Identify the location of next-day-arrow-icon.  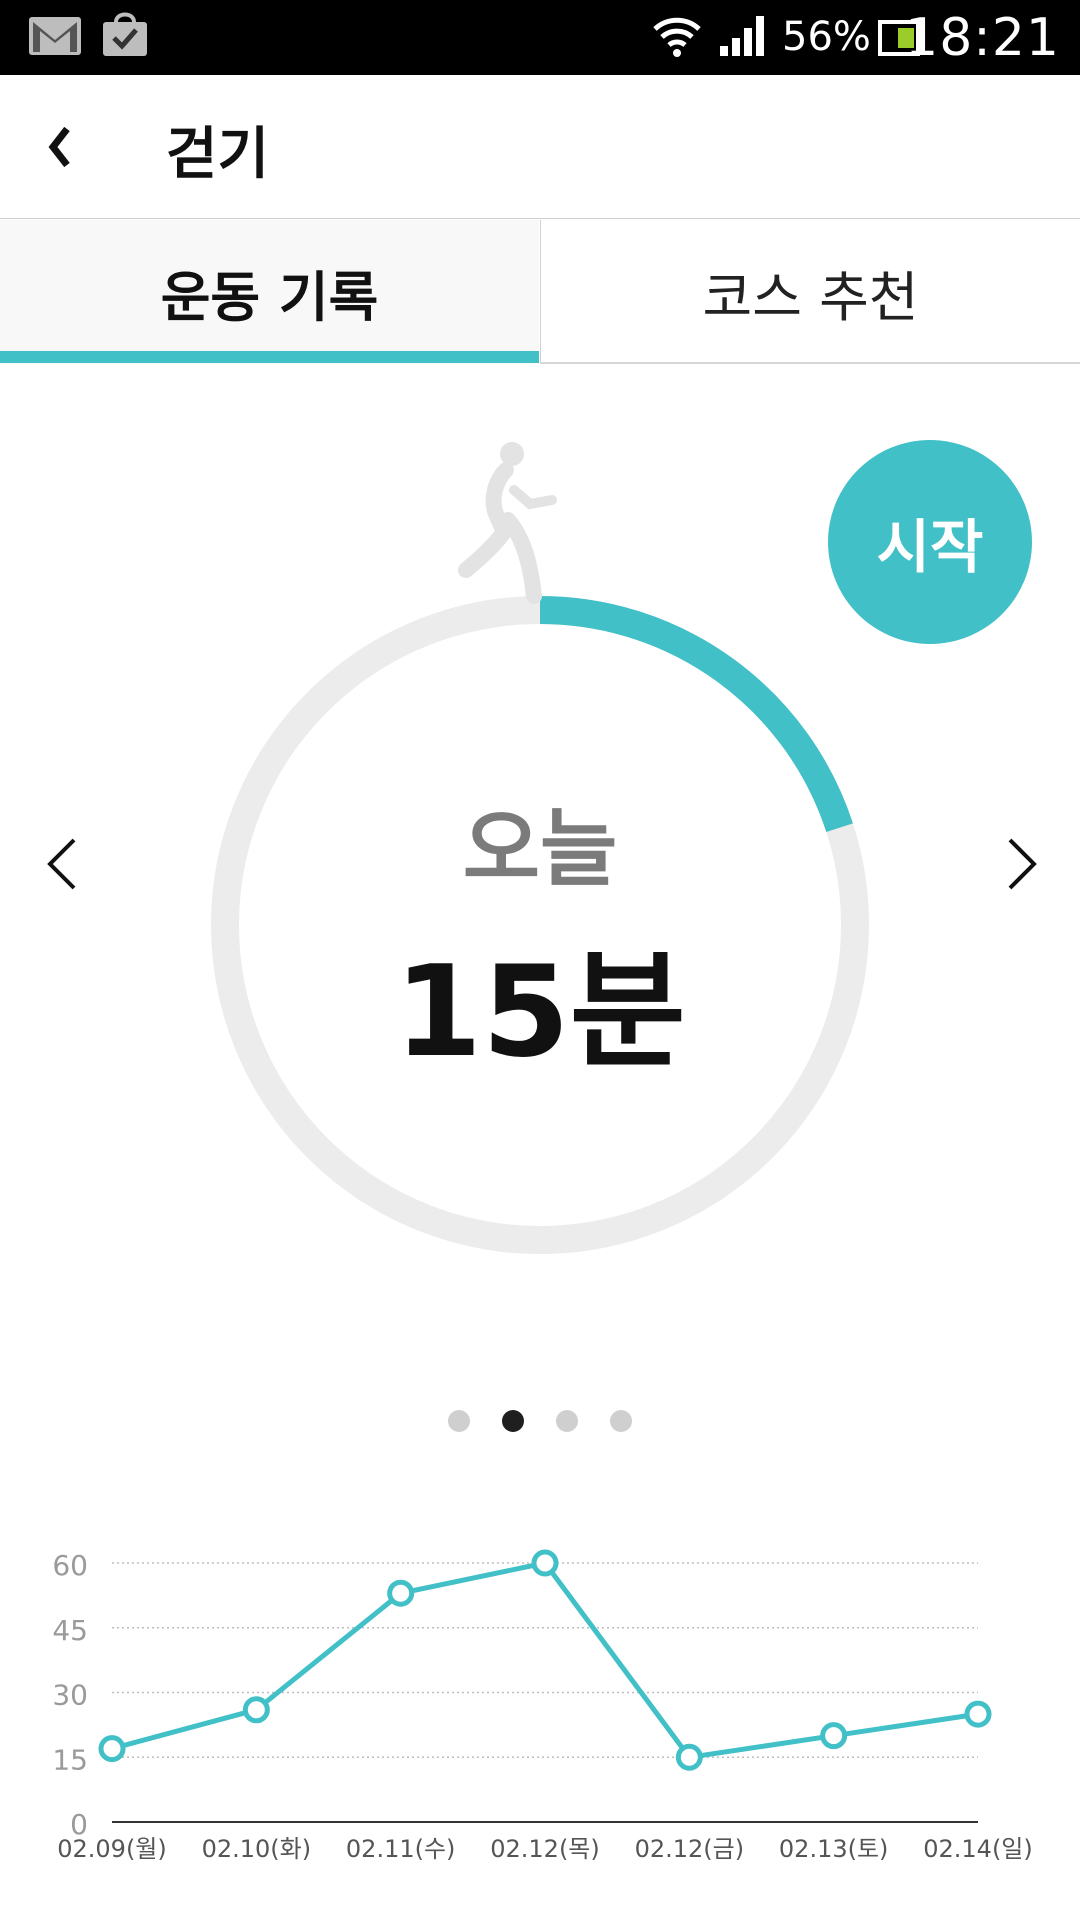
(1018, 864).